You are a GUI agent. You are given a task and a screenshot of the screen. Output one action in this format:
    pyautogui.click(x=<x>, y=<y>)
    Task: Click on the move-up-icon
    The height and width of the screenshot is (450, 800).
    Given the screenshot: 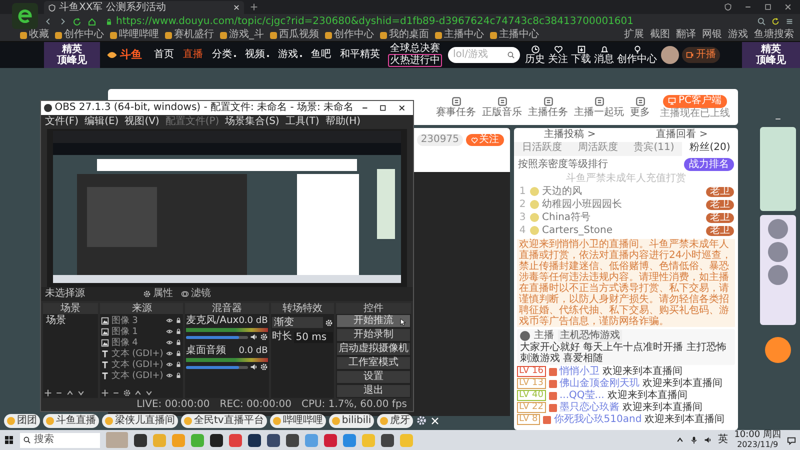 What is the action you would take?
    pyautogui.click(x=70, y=393)
    